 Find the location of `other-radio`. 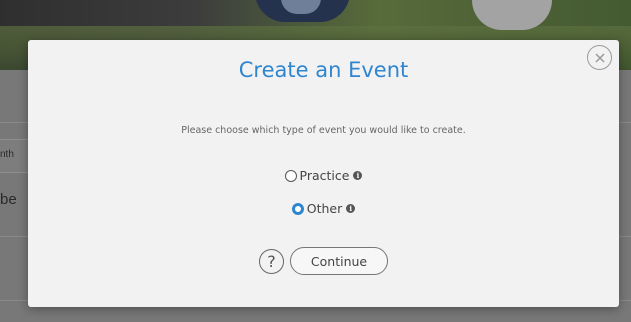

other-radio is located at coordinates (297, 208).